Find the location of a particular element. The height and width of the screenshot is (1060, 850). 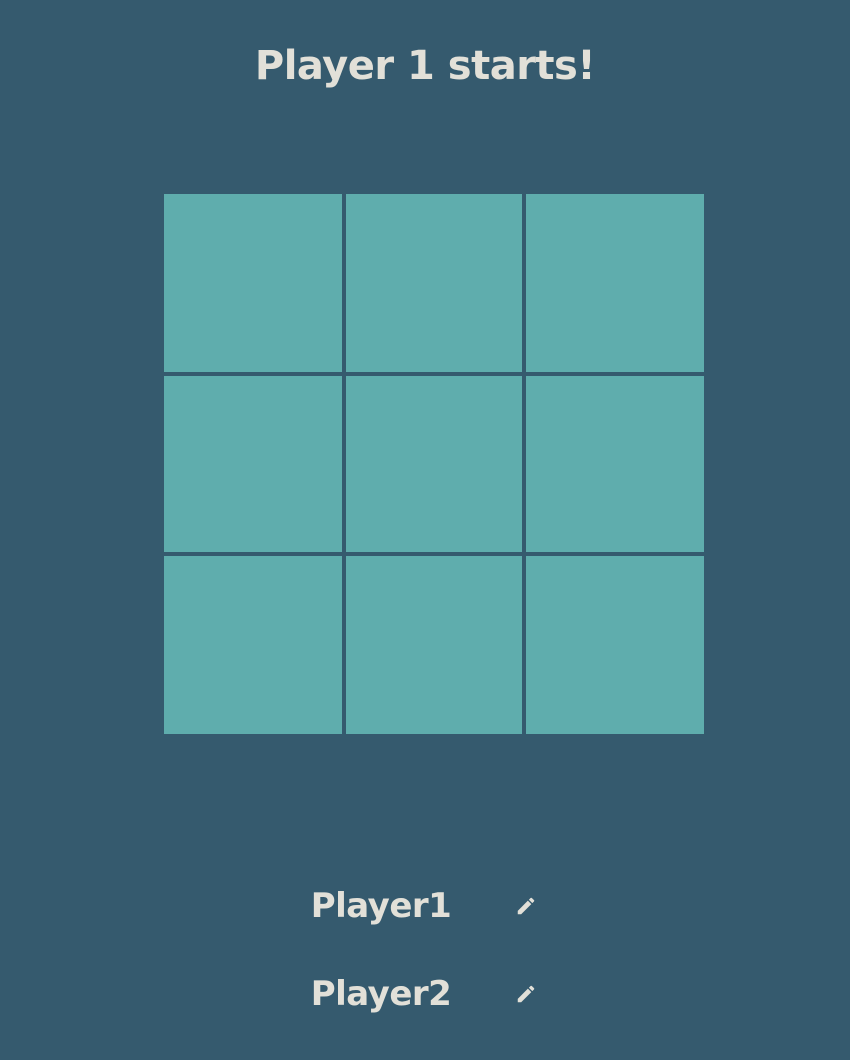

player-1-name: Player1 is located at coordinates (381, 906).